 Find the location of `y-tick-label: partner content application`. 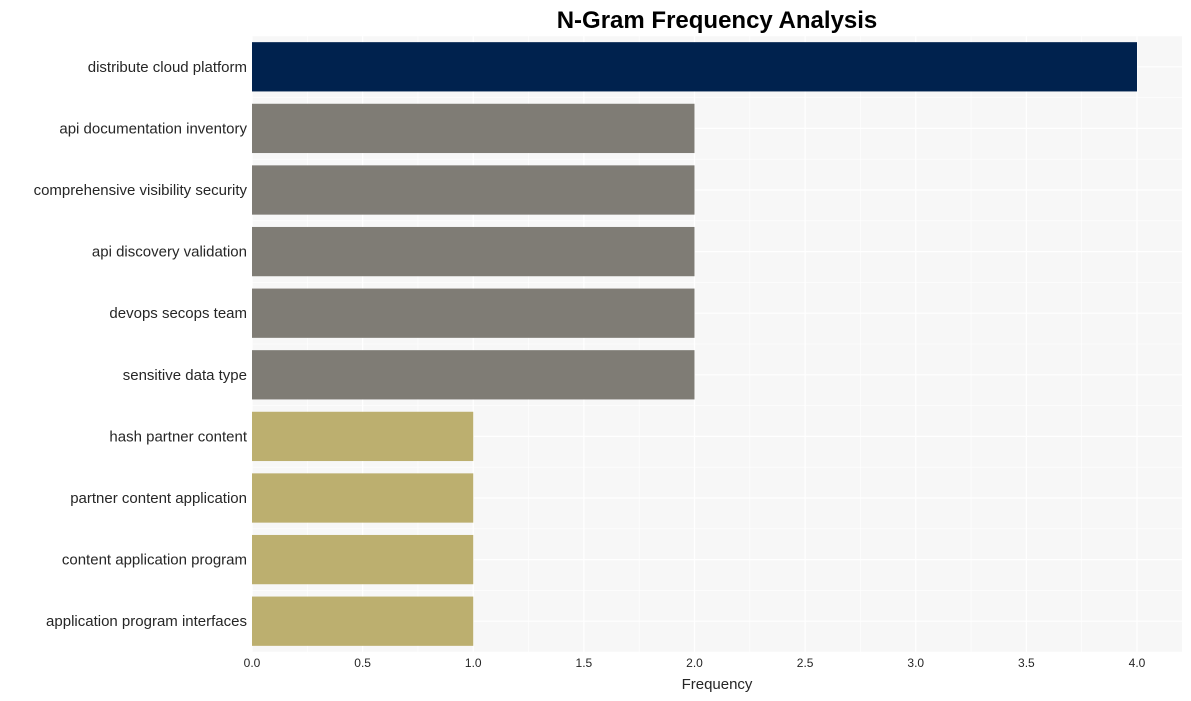

y-tick-label: partner content application is located at coordinates (158, 498).